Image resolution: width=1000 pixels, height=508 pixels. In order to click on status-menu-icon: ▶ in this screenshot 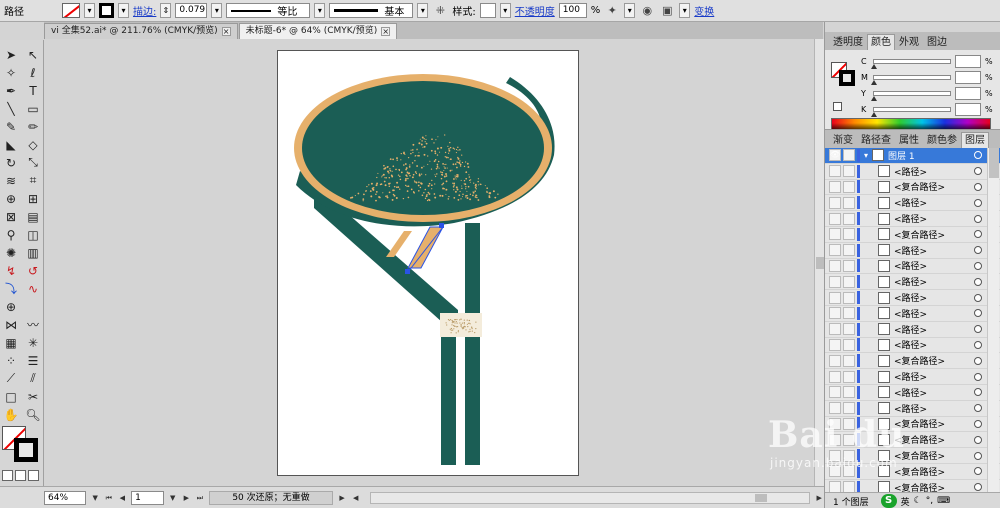, I will do `click(342, 498)`.